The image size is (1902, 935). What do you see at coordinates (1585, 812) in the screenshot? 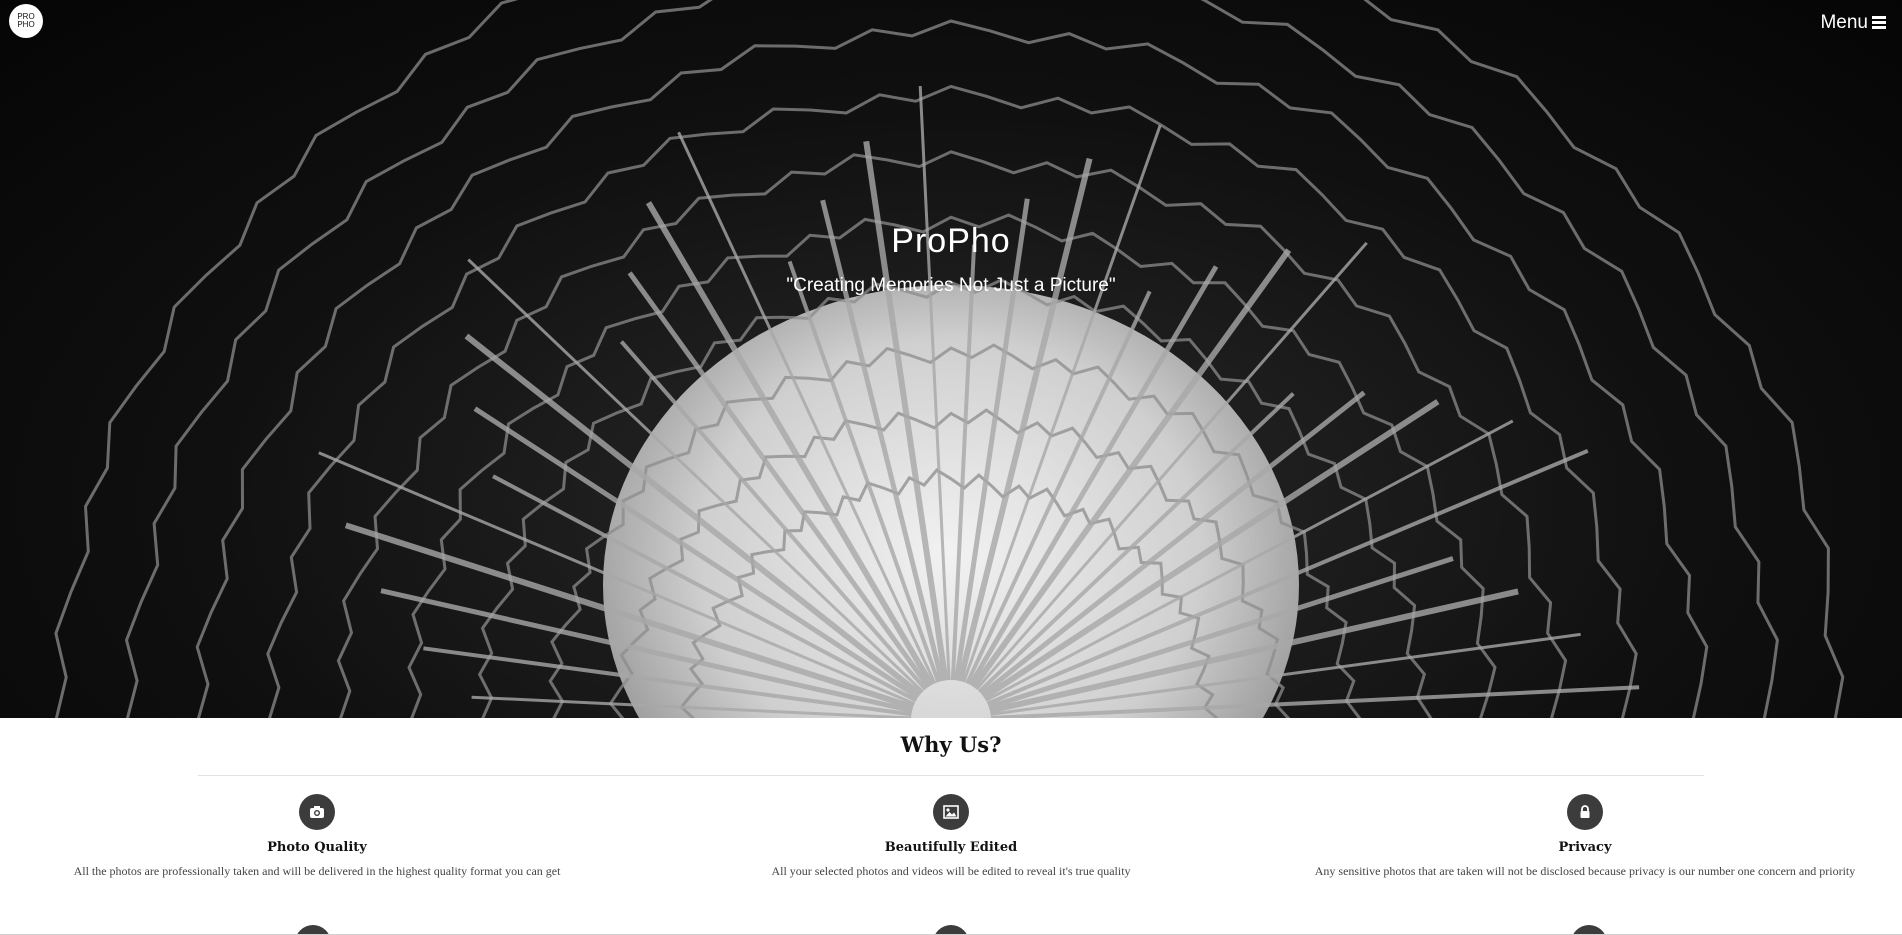
I see `lock-icon` at bounding box center [1585, 812].